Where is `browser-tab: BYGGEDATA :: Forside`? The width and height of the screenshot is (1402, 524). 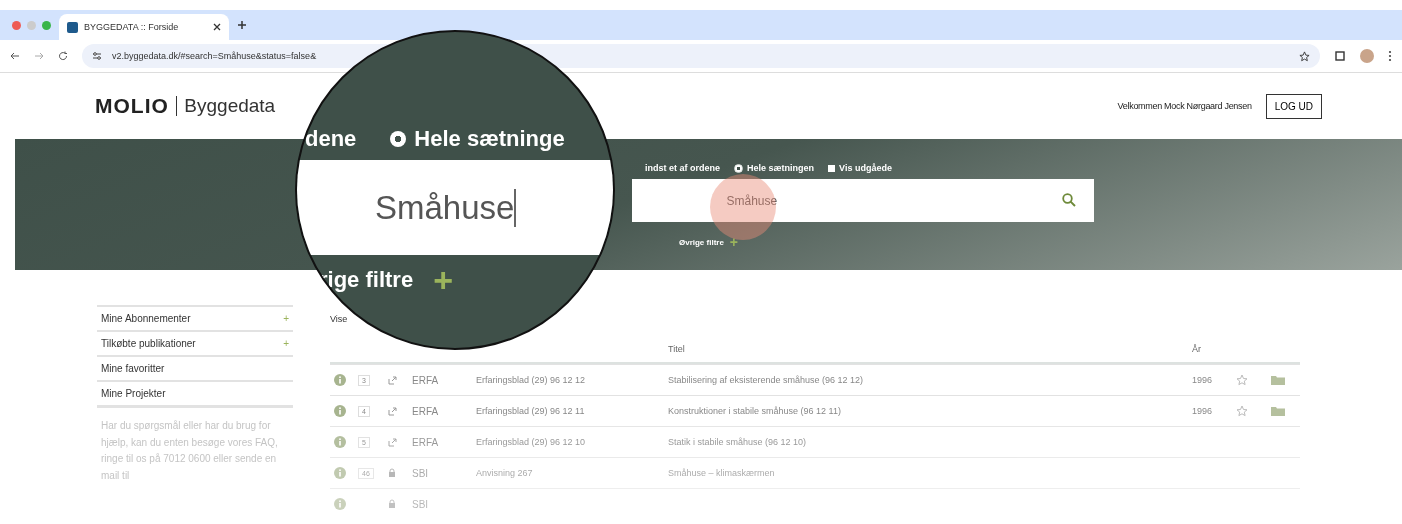 browser-tab: BYGGEDATA :: Forside is located at coordinates (144, 27).